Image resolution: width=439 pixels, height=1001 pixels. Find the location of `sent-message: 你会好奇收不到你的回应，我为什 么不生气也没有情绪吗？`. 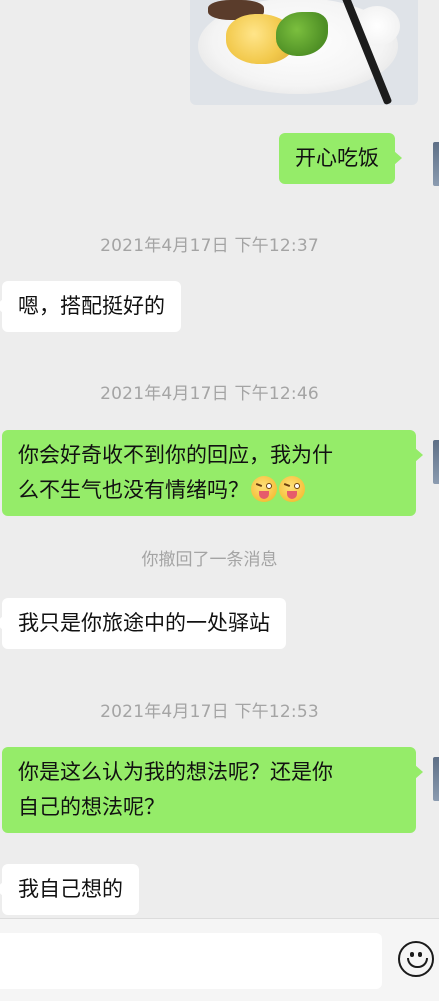

sent-message: 你会好奇收不到你的回应，我为什 么不生气也没有情绪吗？ is located at coordinates (212, 473).